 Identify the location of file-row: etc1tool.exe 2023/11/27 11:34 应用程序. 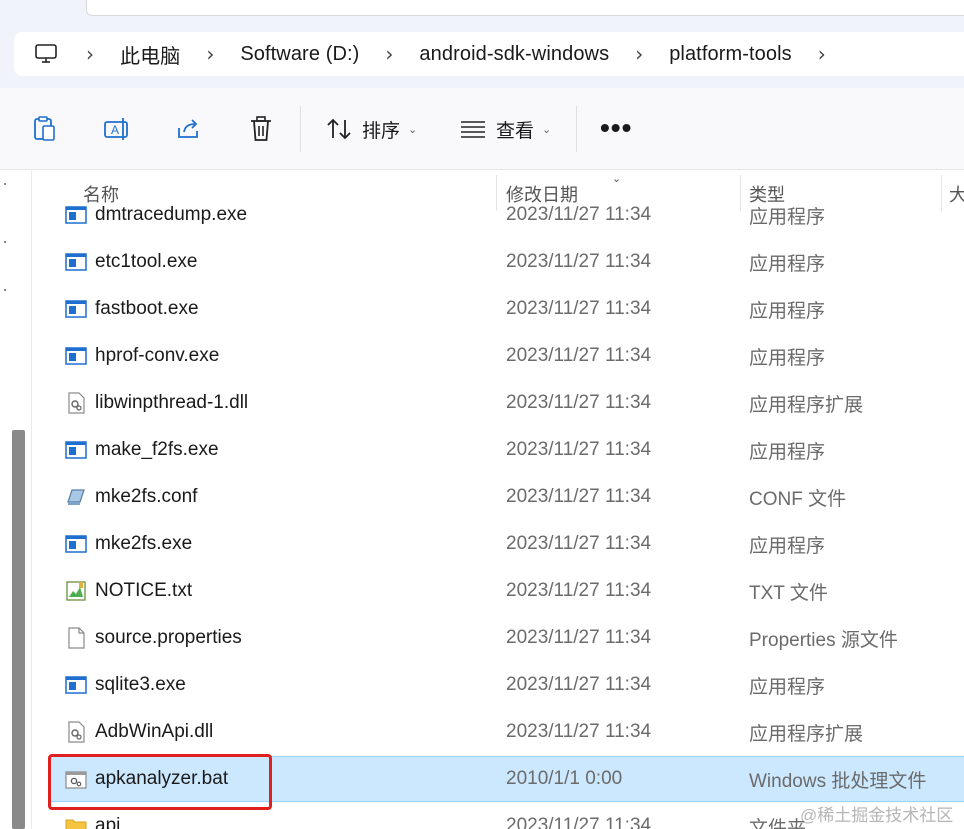
(506, 262).